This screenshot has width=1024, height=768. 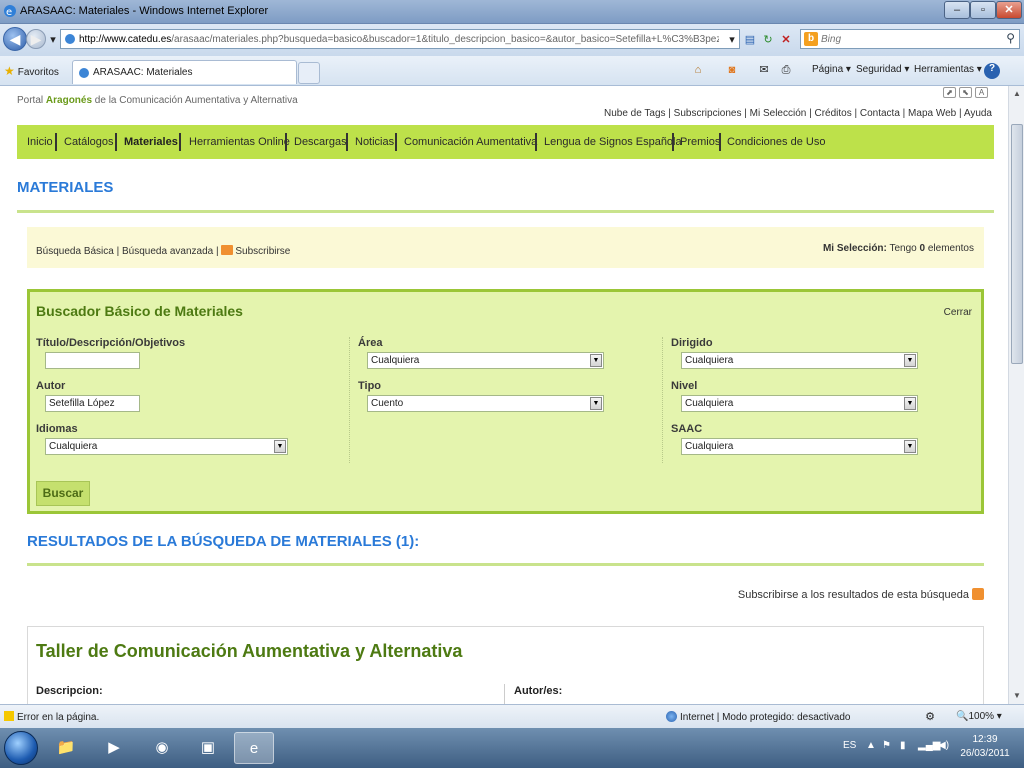 I want to click on subscribe-link: Subscribirse, so click(x=262, y=251).